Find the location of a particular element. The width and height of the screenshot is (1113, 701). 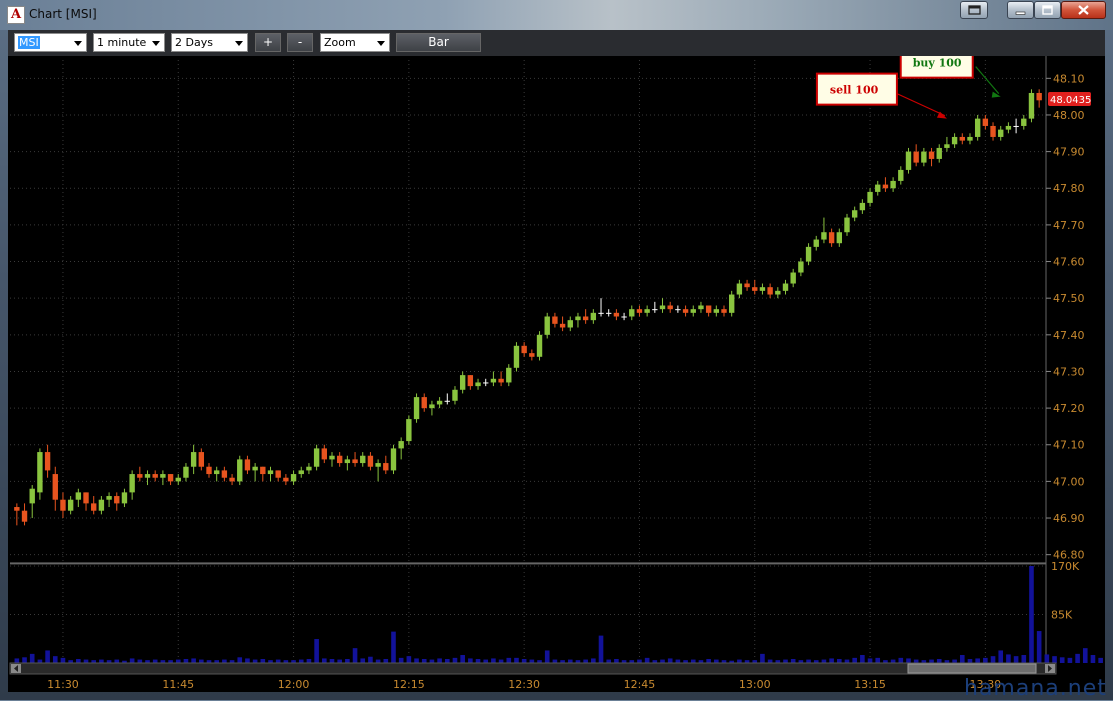

price-tick-label: 47.70 is located at coordinates (1069, 225).